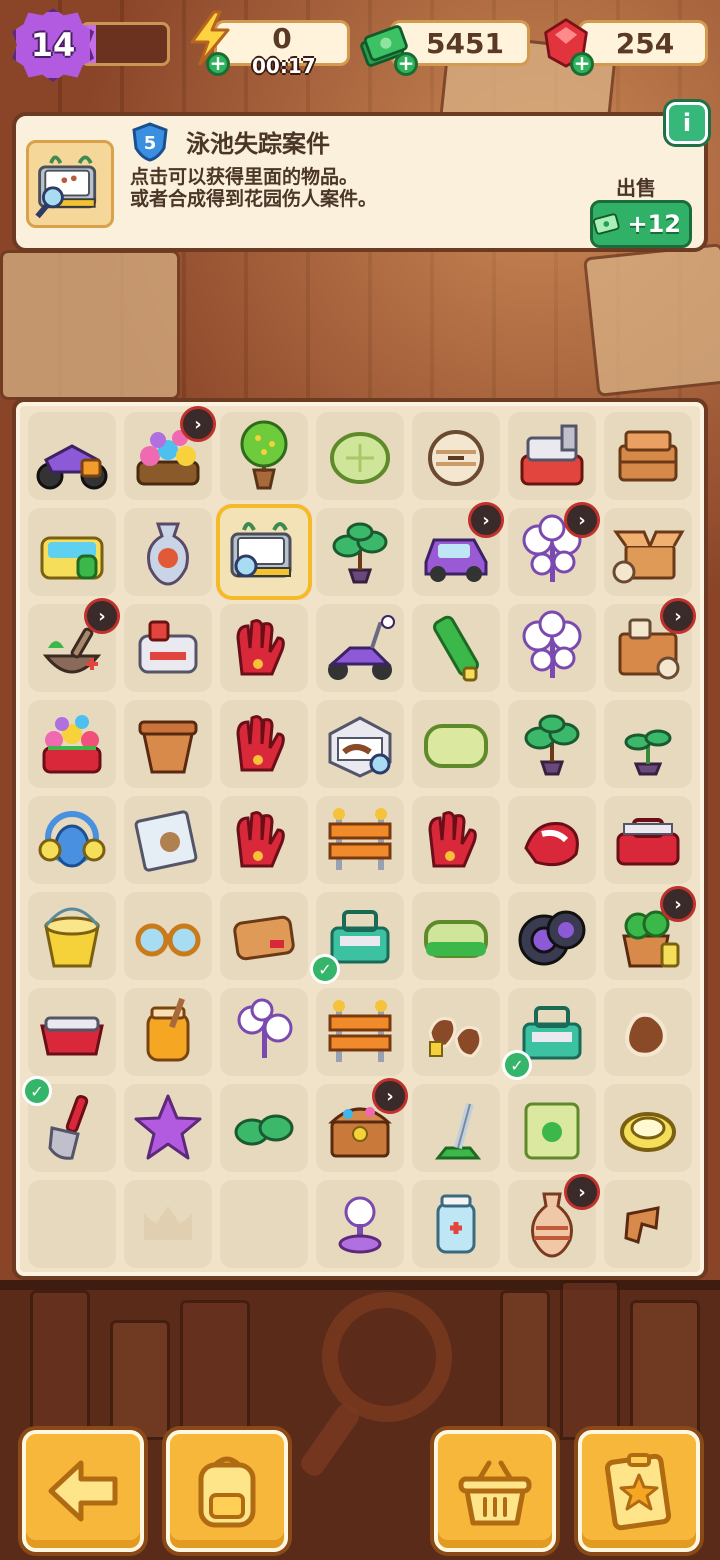 The height and width of the screenshot is (1560, 720). I want to click on board-cell-bucket, so click(72, 936).